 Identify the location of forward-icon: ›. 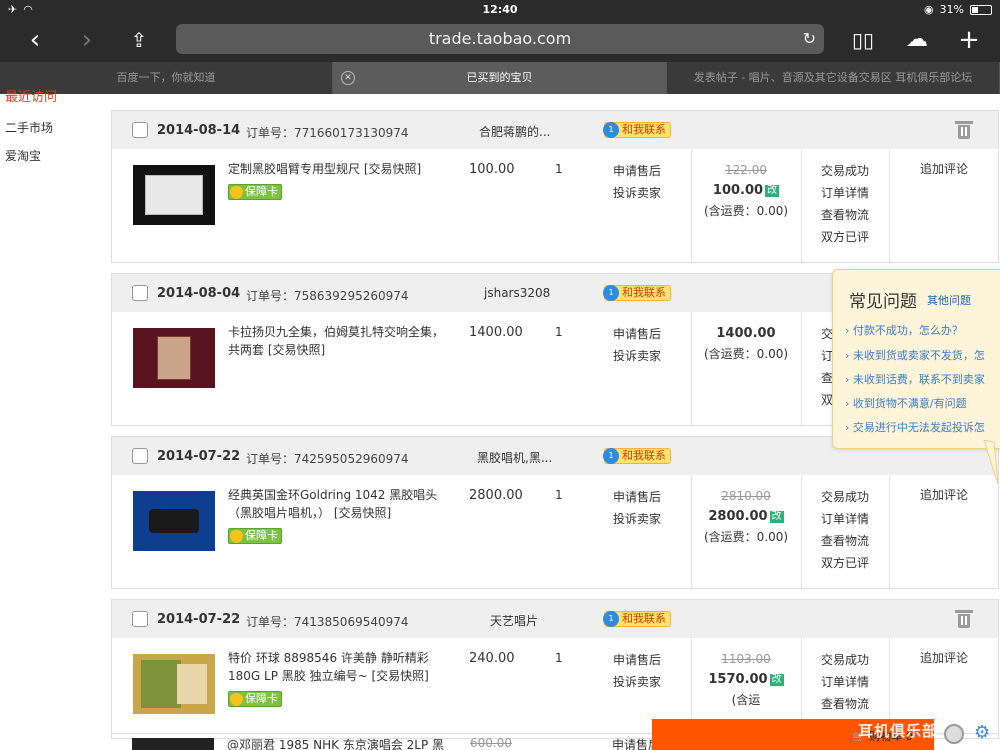
(87, 41).